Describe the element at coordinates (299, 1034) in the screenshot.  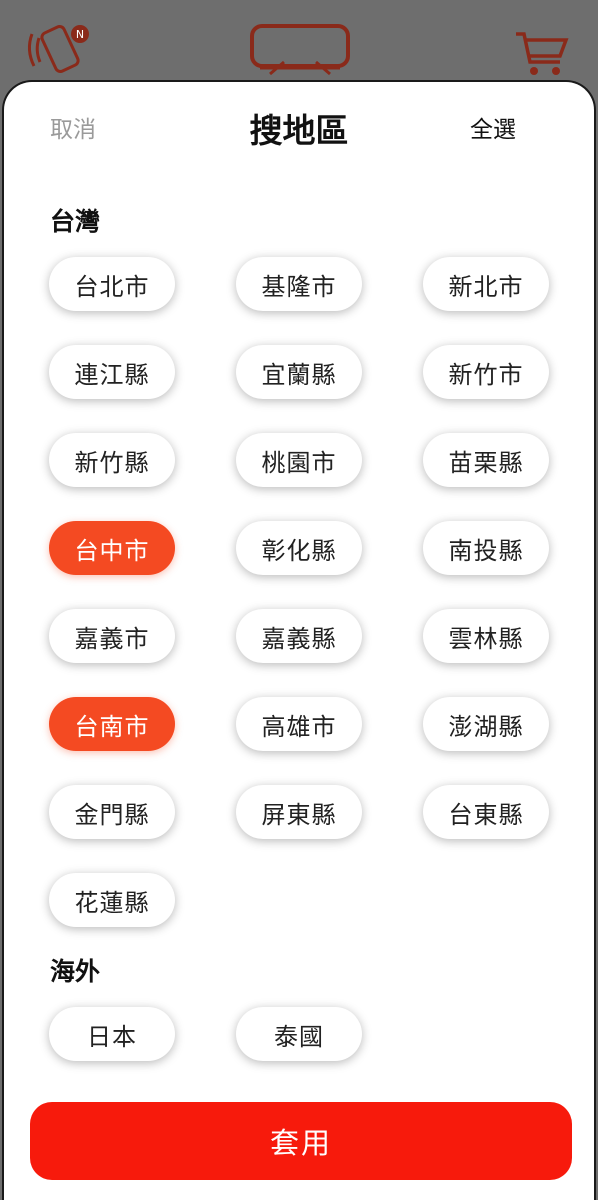
I see `region-chip: 泰國` at that location.